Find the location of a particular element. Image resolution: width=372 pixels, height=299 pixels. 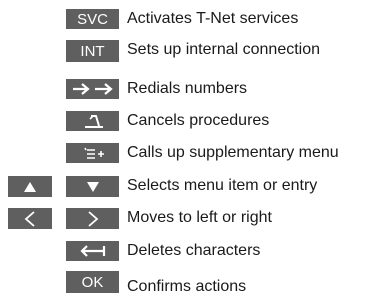

svc-description: Activates T-Net services is located at coordinates (213, 18).